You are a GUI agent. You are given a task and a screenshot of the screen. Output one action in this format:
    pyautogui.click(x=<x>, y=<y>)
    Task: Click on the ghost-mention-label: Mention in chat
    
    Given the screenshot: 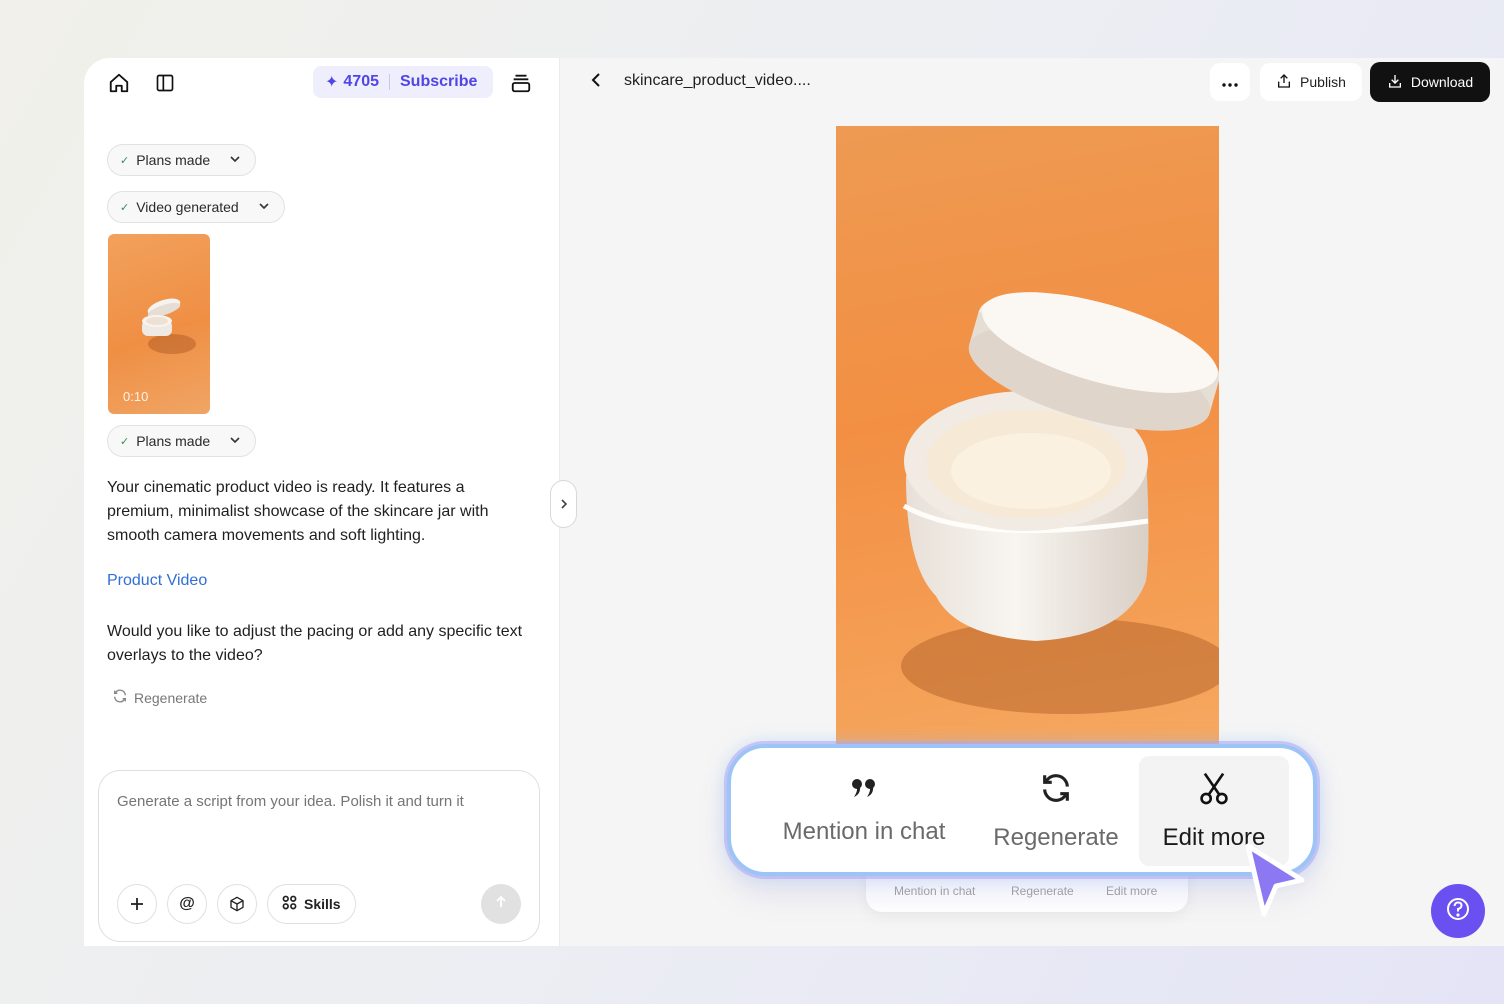 What is the action you would take?
    pyautogui.click(x=935, y=891)
    